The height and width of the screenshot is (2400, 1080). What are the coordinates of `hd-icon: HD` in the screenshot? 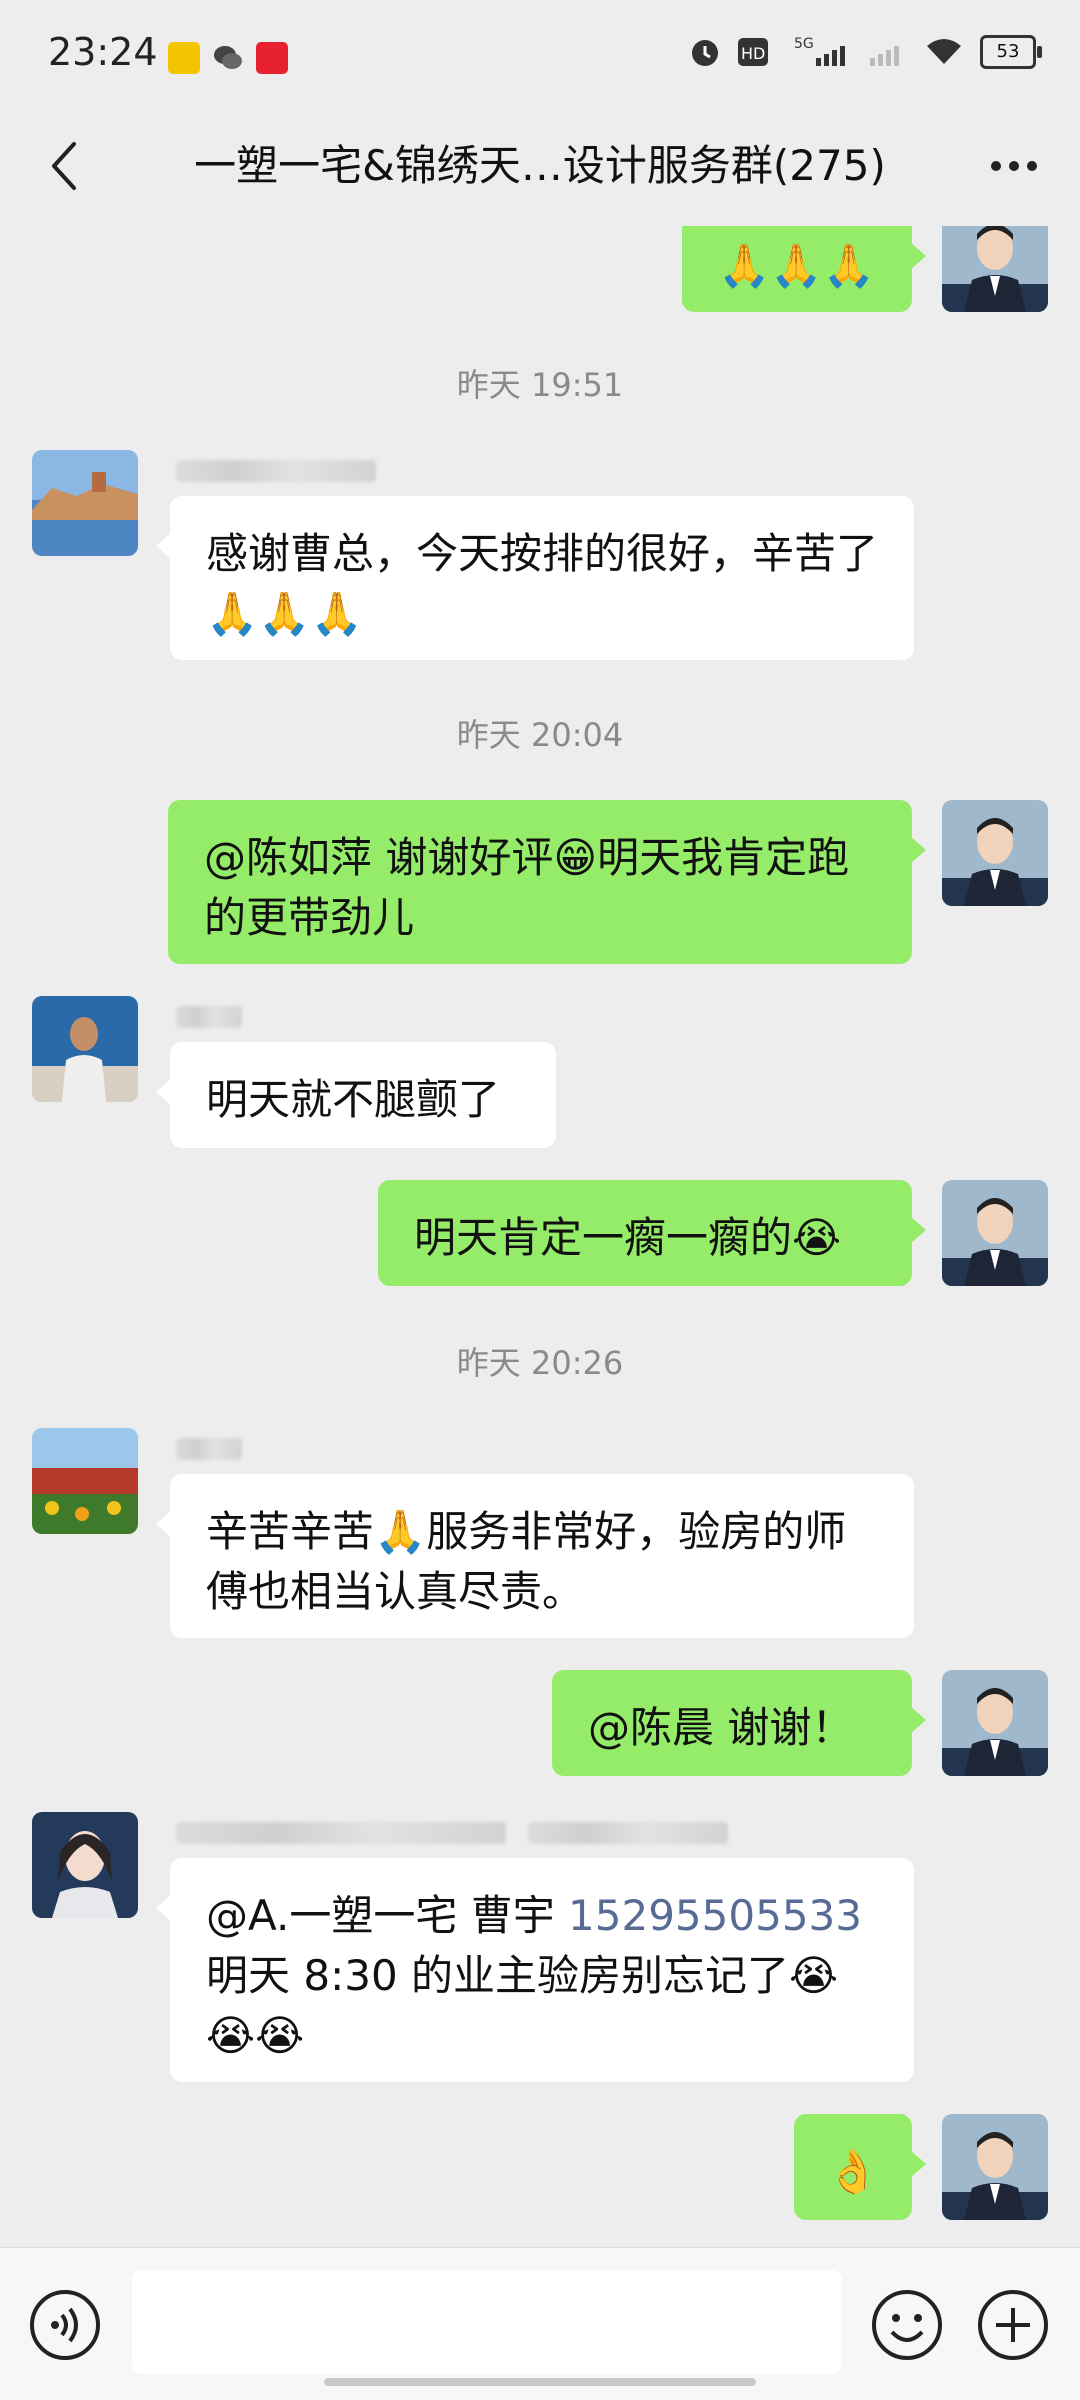 It's located at (758, 52).